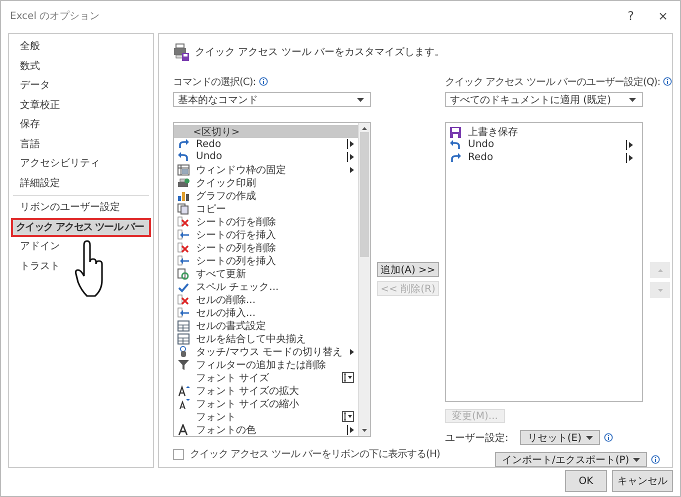 This screenshot has width=681, height=497. I want to click on sidebar-item: 文章校正, so click(81, 105).